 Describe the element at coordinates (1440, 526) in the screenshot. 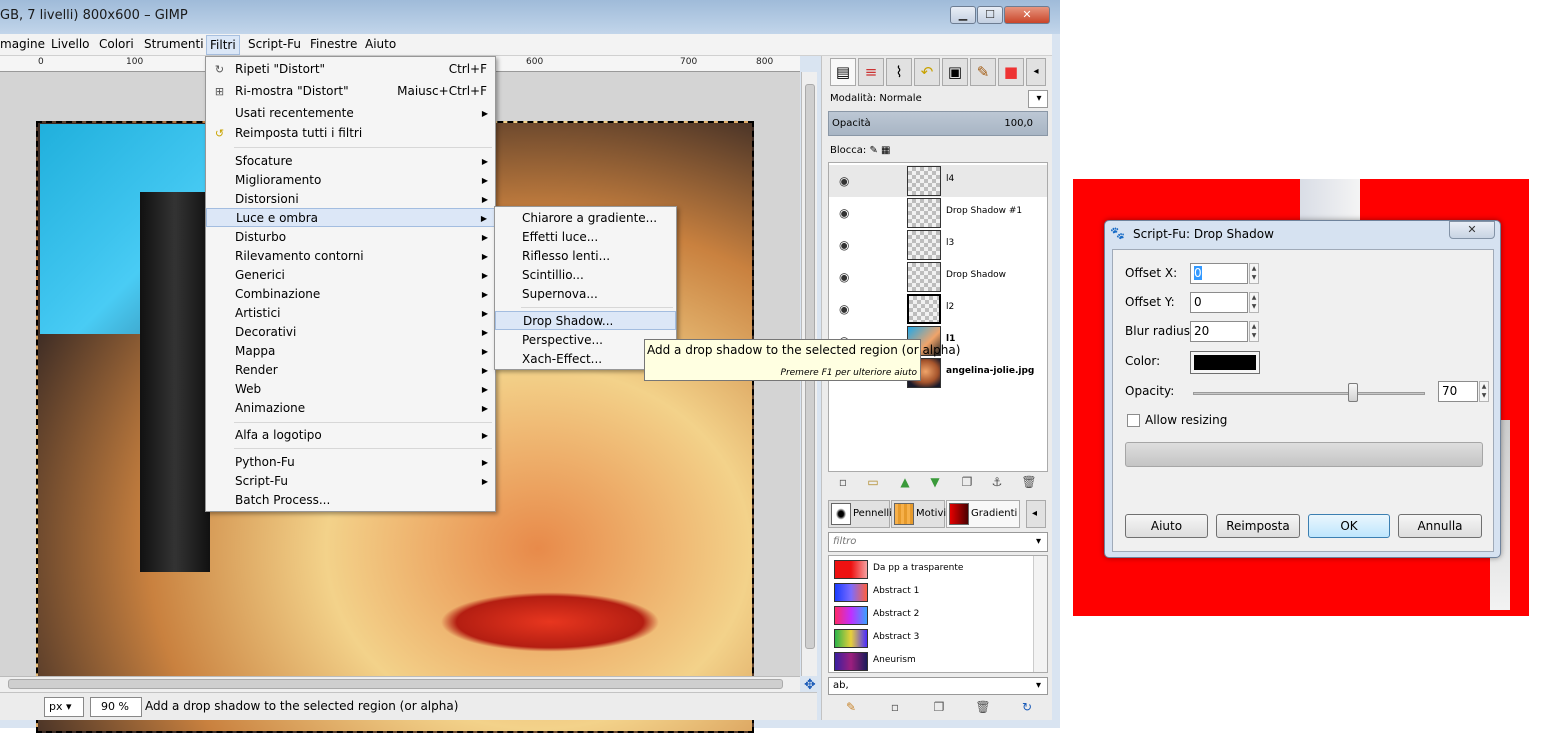

I see `cancel-button: Annulla` at that location.